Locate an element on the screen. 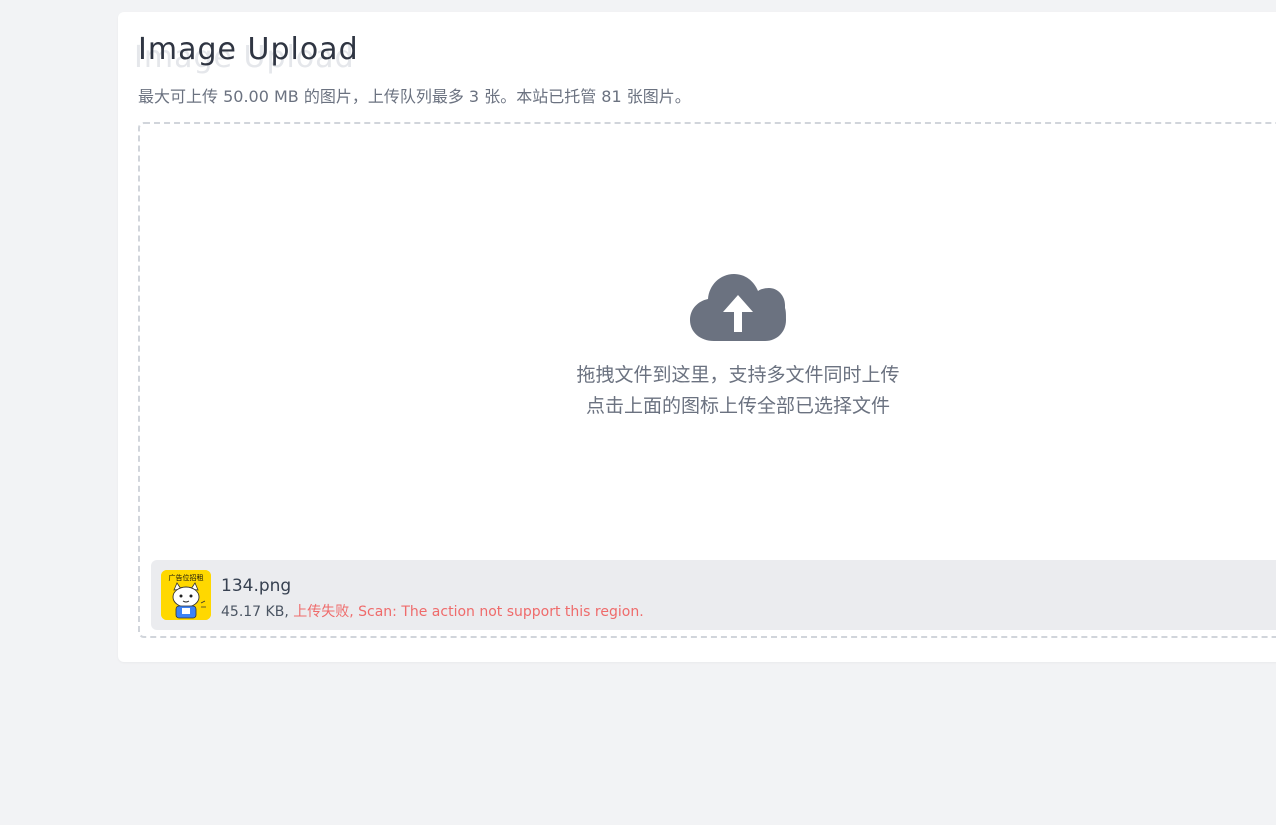 This screenshot has width=1276, height=825. cloud-upload-icon is located at coordinates (738, 308).